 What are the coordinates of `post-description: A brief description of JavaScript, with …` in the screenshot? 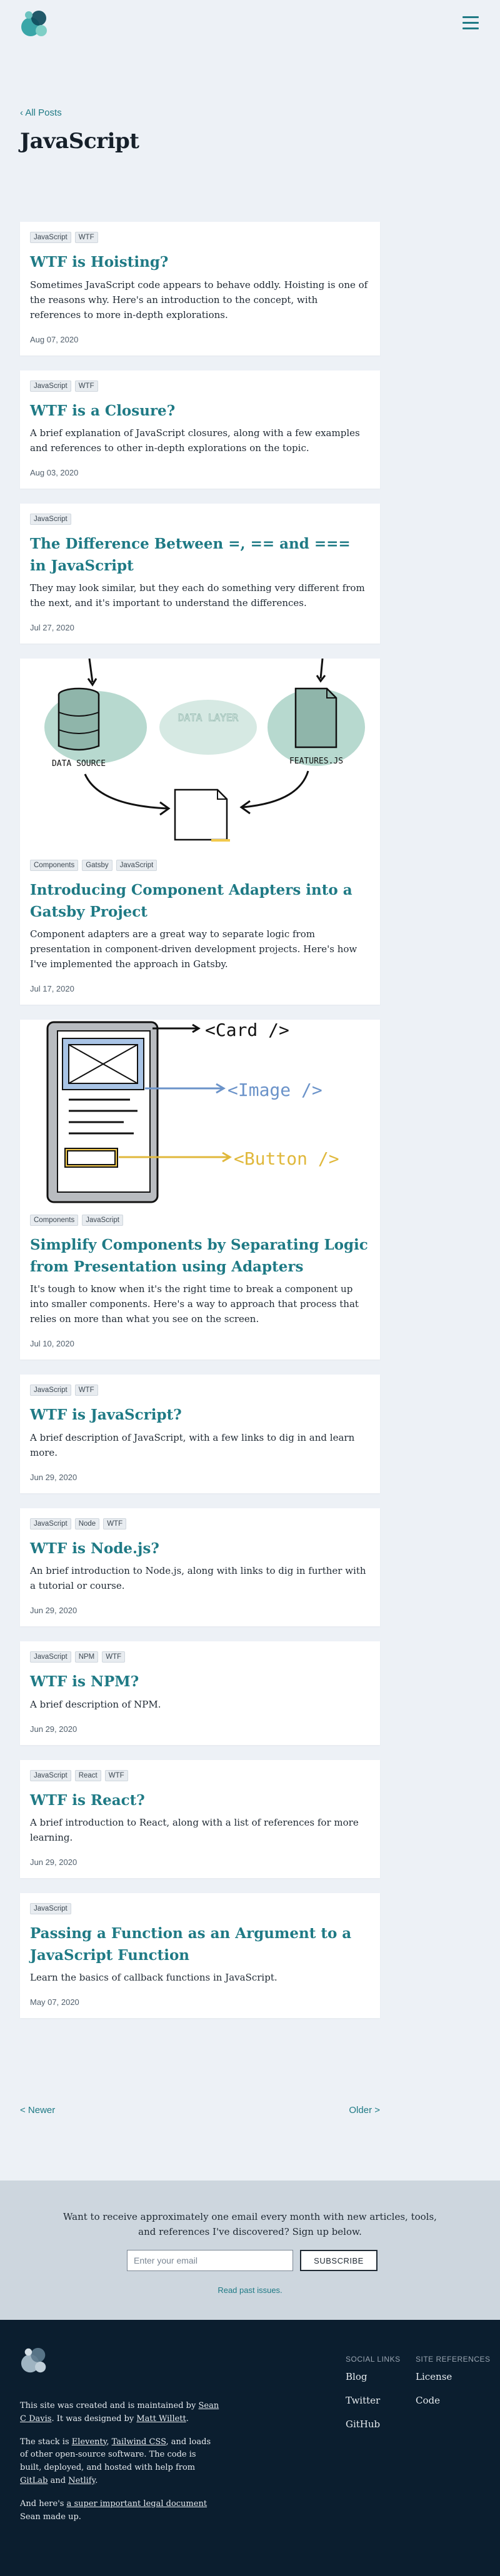 It's located at (192, 1444).